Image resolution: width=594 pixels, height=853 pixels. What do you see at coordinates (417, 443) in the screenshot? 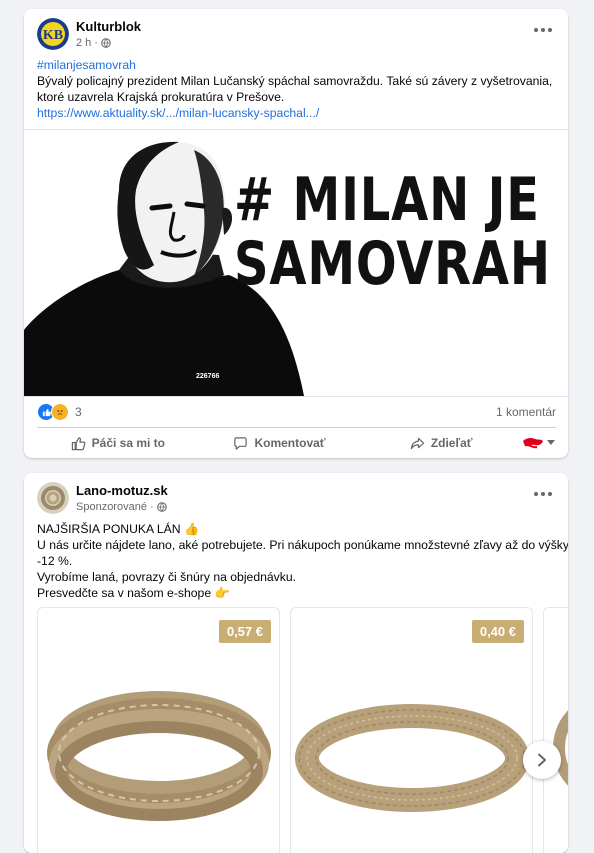
I see `share-icon` at bounding box center [417, 443].